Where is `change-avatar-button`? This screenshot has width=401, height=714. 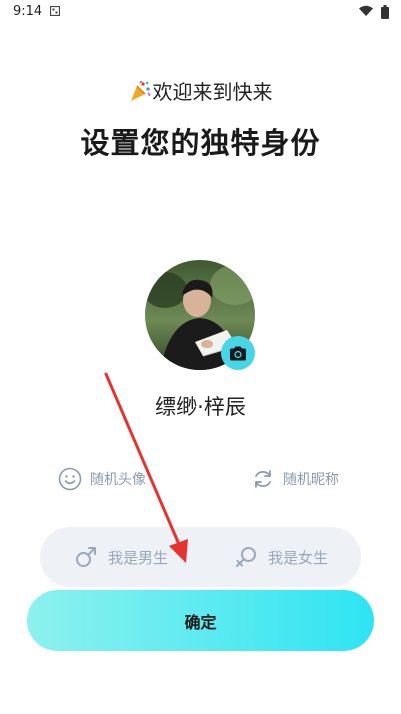 change-avatar-button is located at coordinates (238, 353).